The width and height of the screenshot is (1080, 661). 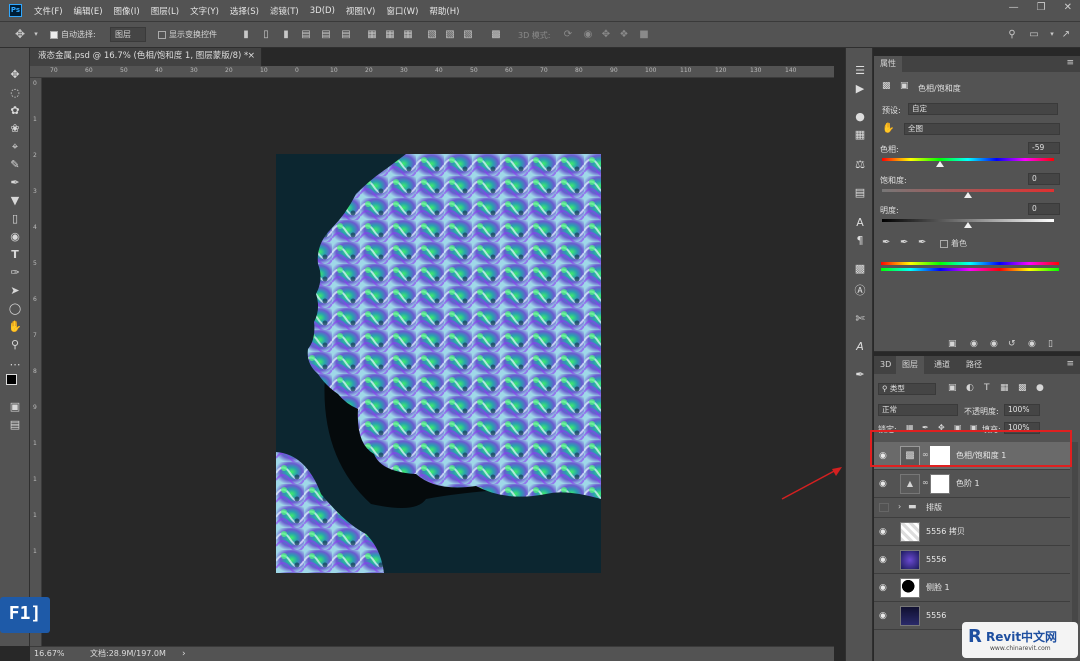 I want to click on toggle-visibility-icon: ◉, so click(x=994, y=344).